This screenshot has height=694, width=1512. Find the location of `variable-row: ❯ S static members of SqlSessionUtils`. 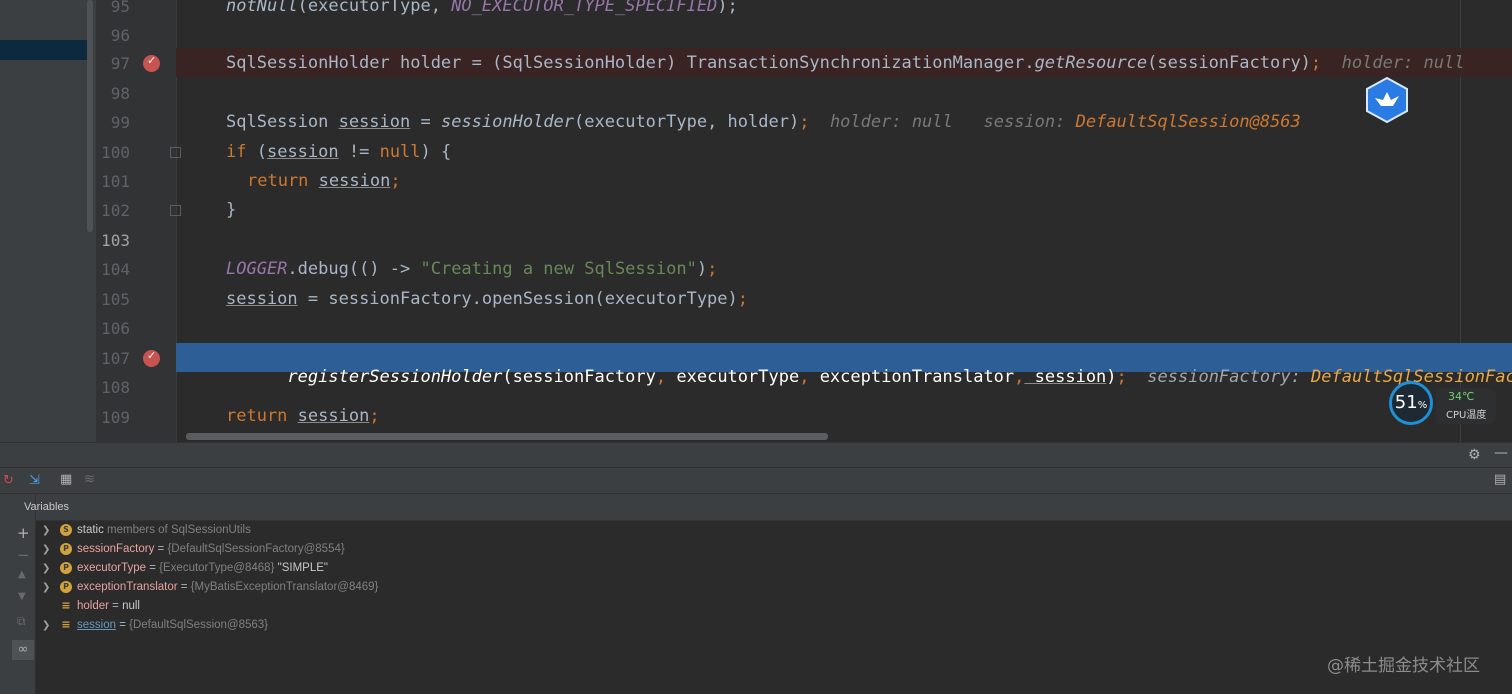

variable-row: ❯ S static members of SqlSessionUtils is located at coordinates (536, 530).